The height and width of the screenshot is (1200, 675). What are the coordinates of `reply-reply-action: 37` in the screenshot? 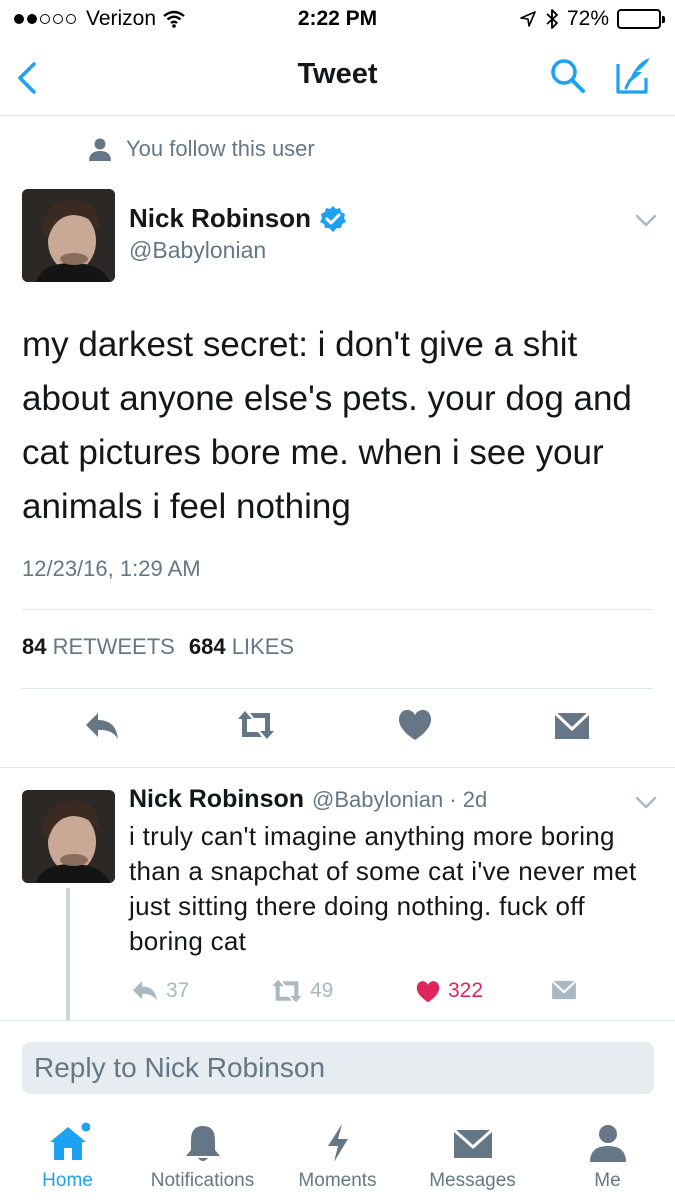 It's located at (159, 991).